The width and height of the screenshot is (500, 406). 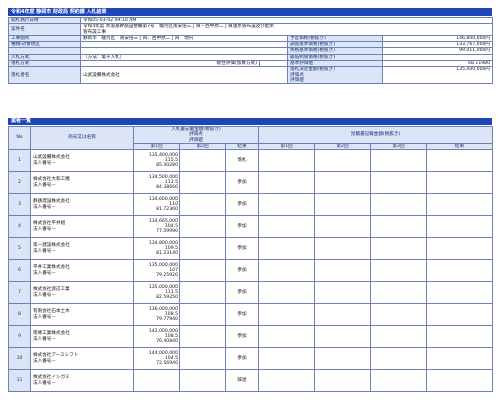 I want to click on table-row: 3 静鉄建設株式会社 法人番号－ 134,600,000 110 81.72360 参加, so click(x=251, y=205).